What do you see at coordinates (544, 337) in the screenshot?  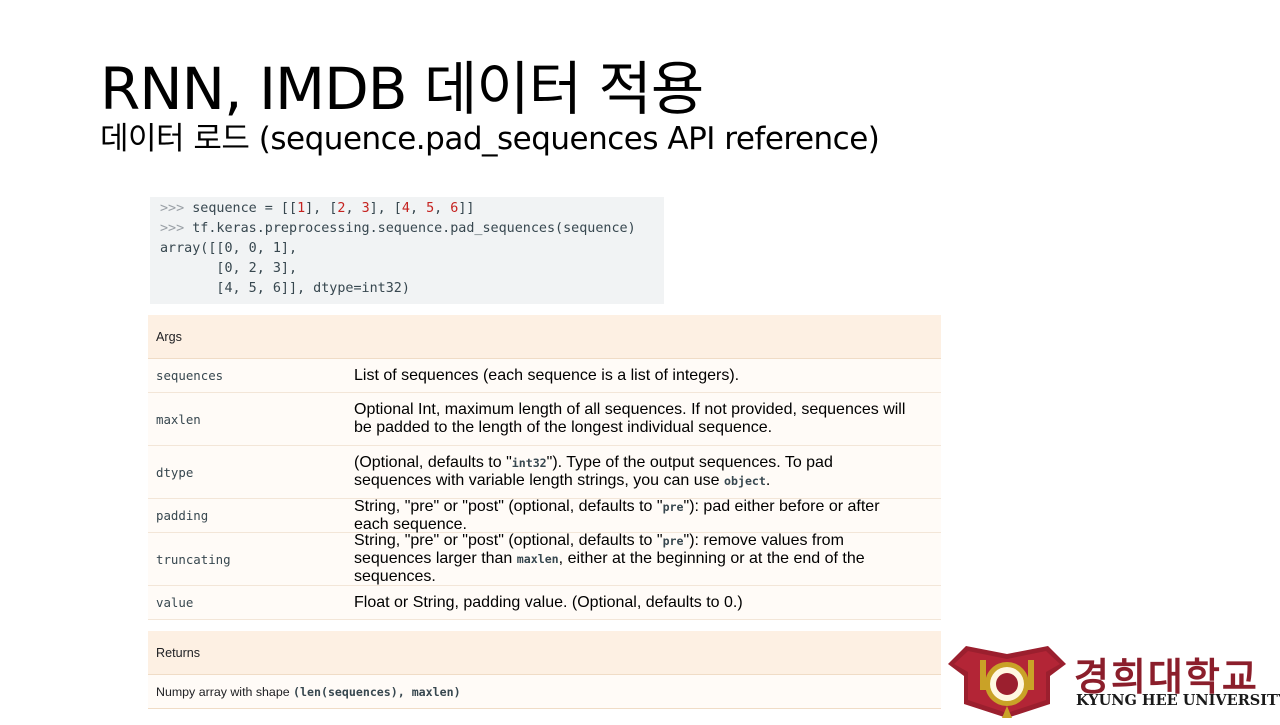 I see `args-header: Args` at bounding box center [544, 337].